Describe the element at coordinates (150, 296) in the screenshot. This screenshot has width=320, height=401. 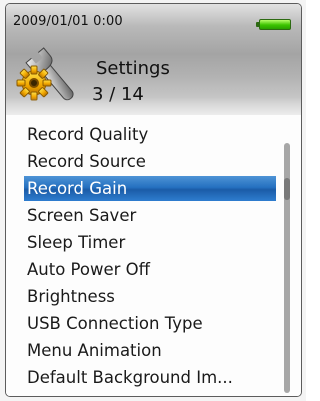
I see `menu-item-brightness: Brightness` at that location.